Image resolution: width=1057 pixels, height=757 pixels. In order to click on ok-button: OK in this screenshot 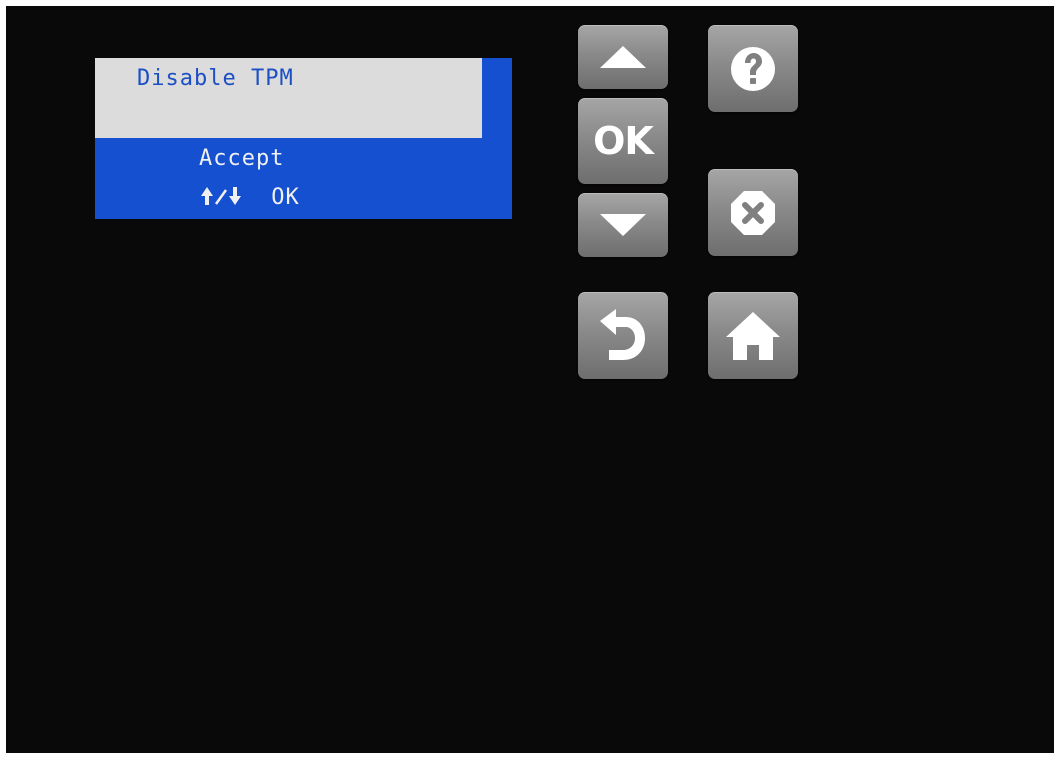, I will do `click(623, 141)`.